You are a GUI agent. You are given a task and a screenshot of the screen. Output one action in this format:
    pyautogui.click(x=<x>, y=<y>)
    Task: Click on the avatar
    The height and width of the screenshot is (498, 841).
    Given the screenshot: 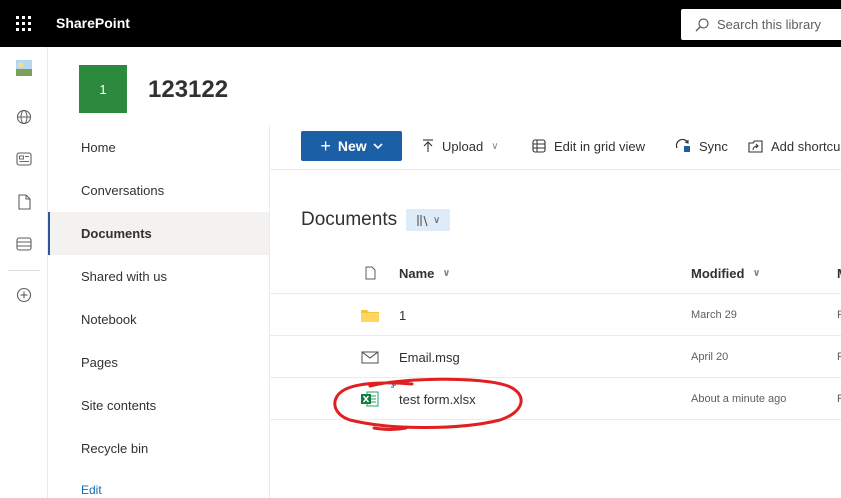 What is the action you would take?
    pyautogui.click(x=24, y=68)
    